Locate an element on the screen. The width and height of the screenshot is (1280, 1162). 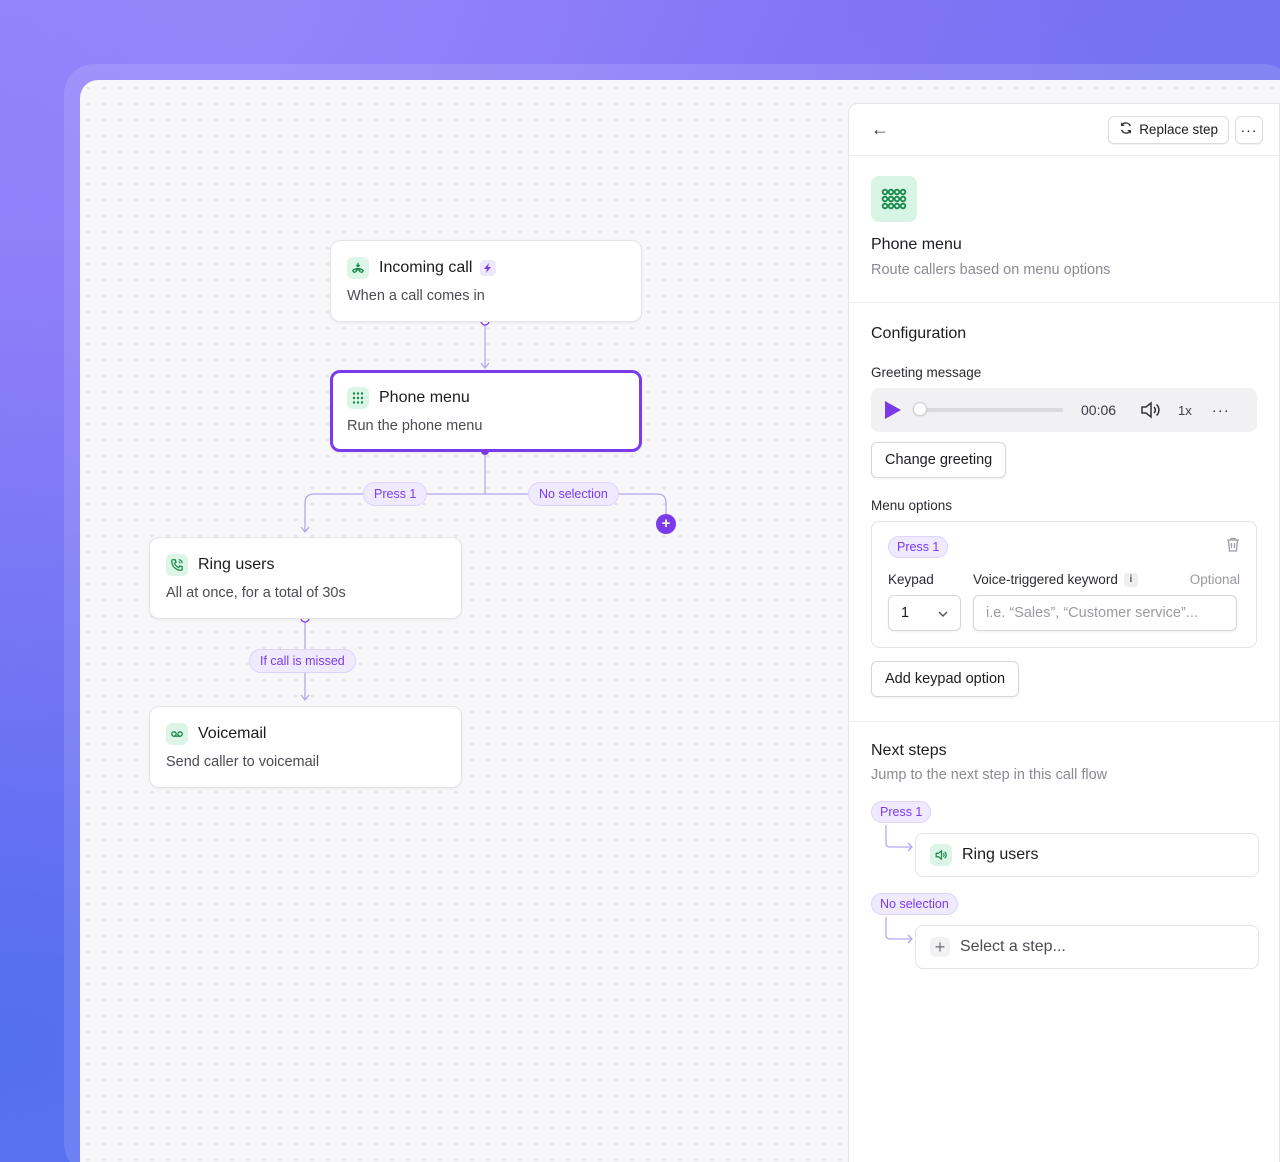
node-description: All at once, for a total of 30s is located at coordinates (256, 593).